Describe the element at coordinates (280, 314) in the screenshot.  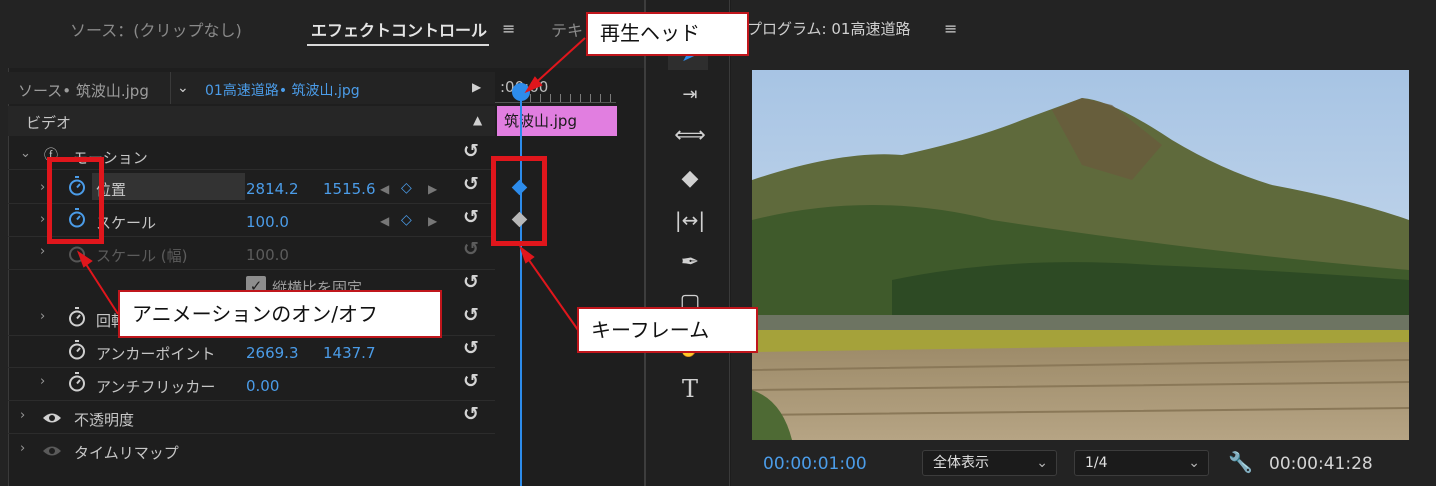
I see `animation-toggle-callout: アニメーションのオン/オフ` at that location.